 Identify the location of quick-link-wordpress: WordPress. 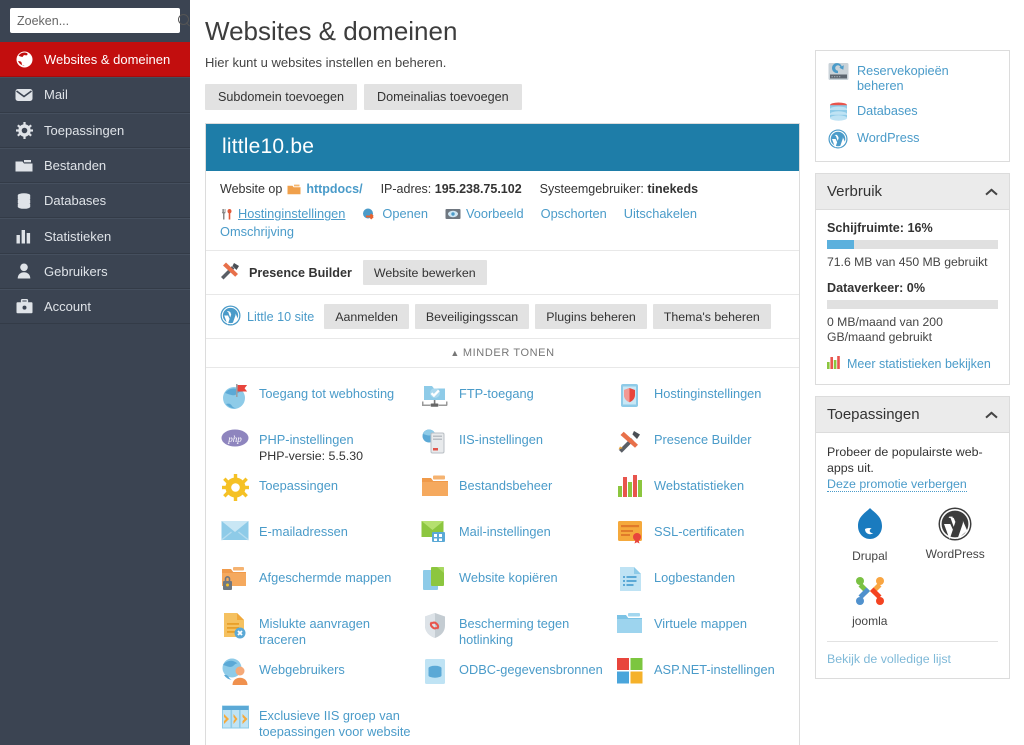
(912, 139).